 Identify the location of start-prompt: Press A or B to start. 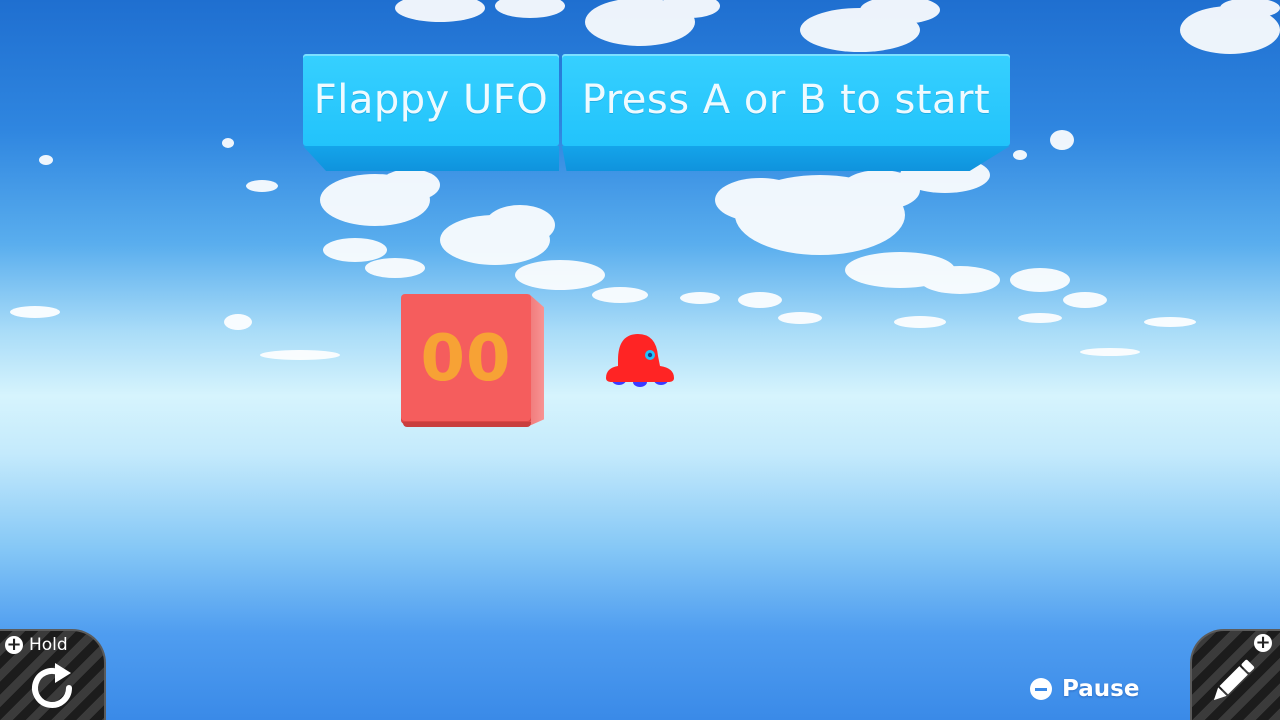
(786, 100).